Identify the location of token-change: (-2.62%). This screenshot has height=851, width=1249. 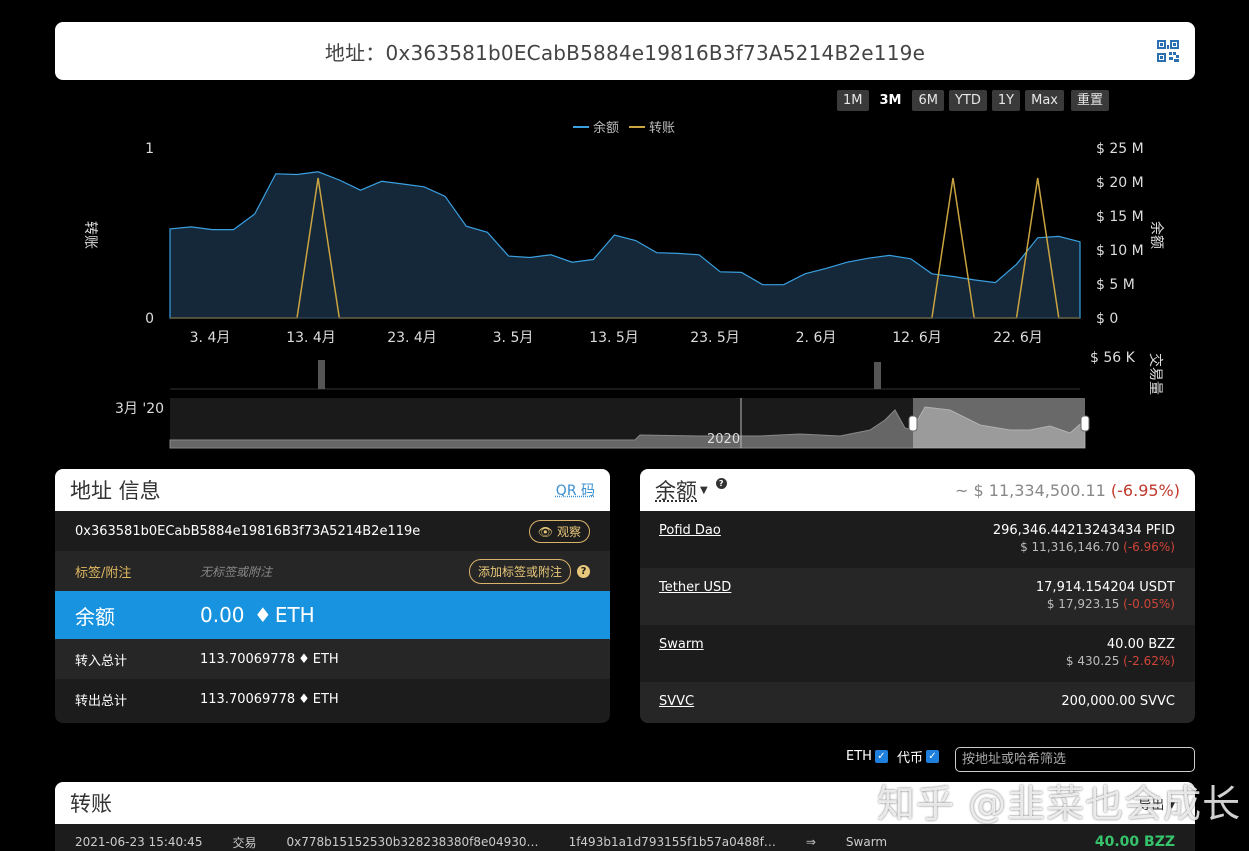
(1149, 661).